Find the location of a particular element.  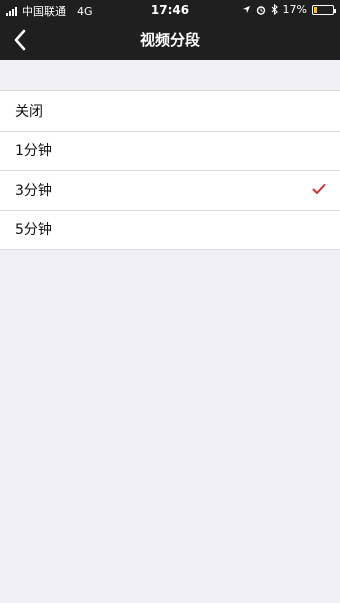

status-bar: 中国联通 4G 17:46 17% is located at coordinates (170, 10).